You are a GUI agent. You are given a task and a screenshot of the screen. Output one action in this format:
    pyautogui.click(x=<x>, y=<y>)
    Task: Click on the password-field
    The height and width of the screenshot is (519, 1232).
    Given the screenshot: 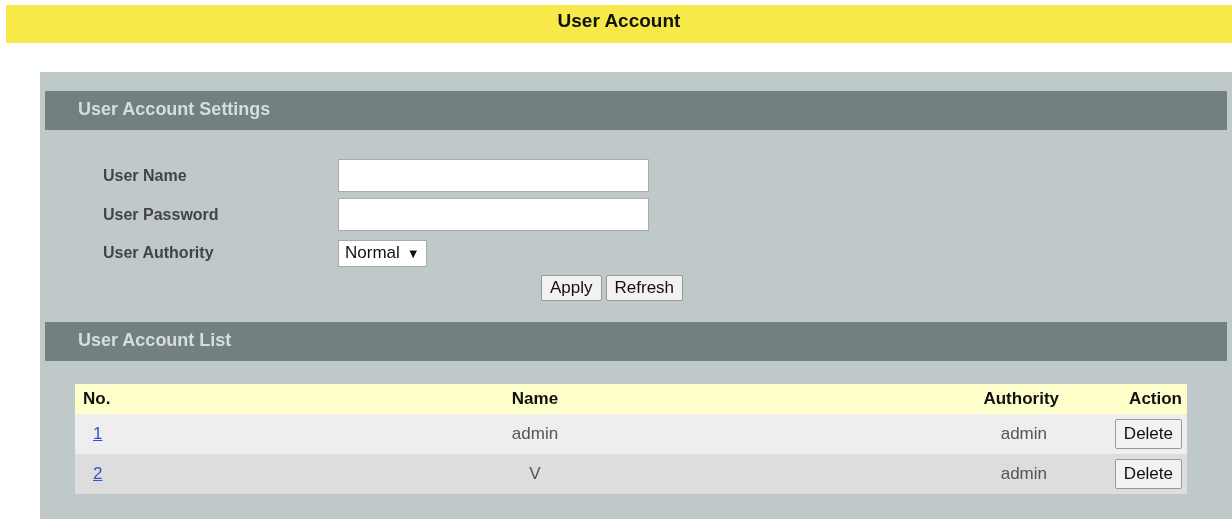 What is the action you would take?
    pyautogui.click(x=493, y=214)
    